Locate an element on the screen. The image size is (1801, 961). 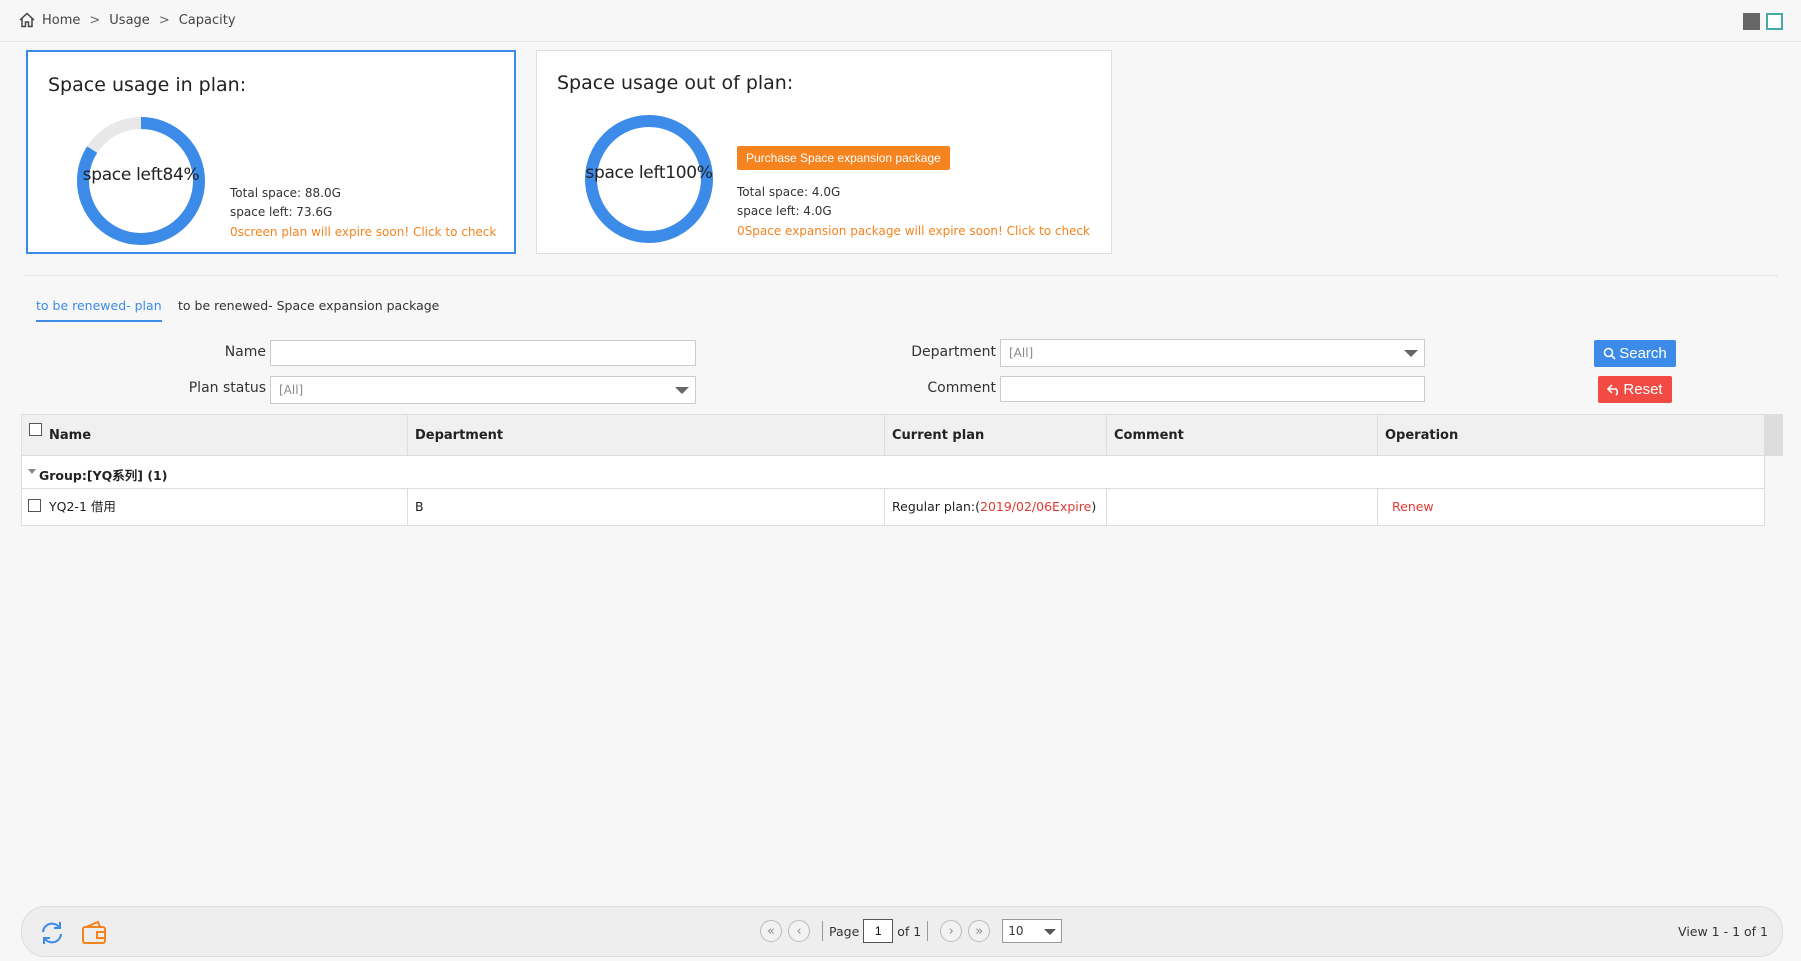
cell-operation: Renew is located at coordinates (1572, 507).